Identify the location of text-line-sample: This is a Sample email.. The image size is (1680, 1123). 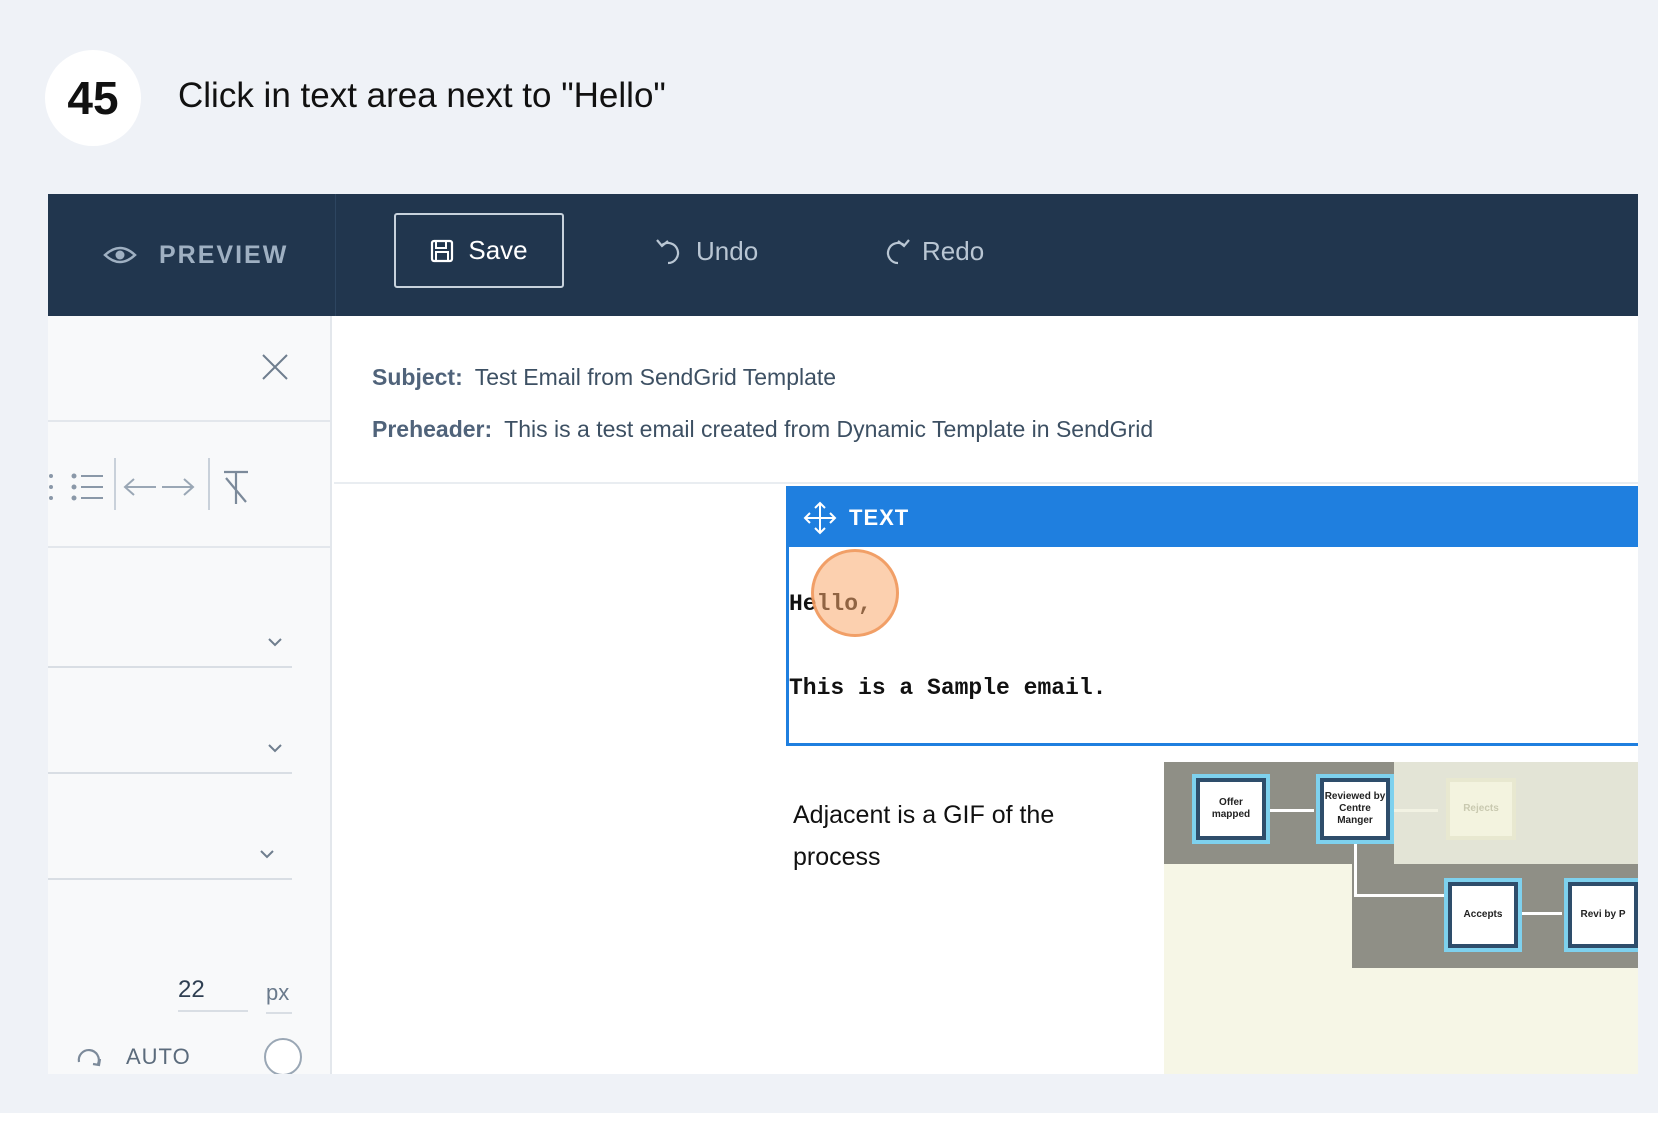
(947, 688).